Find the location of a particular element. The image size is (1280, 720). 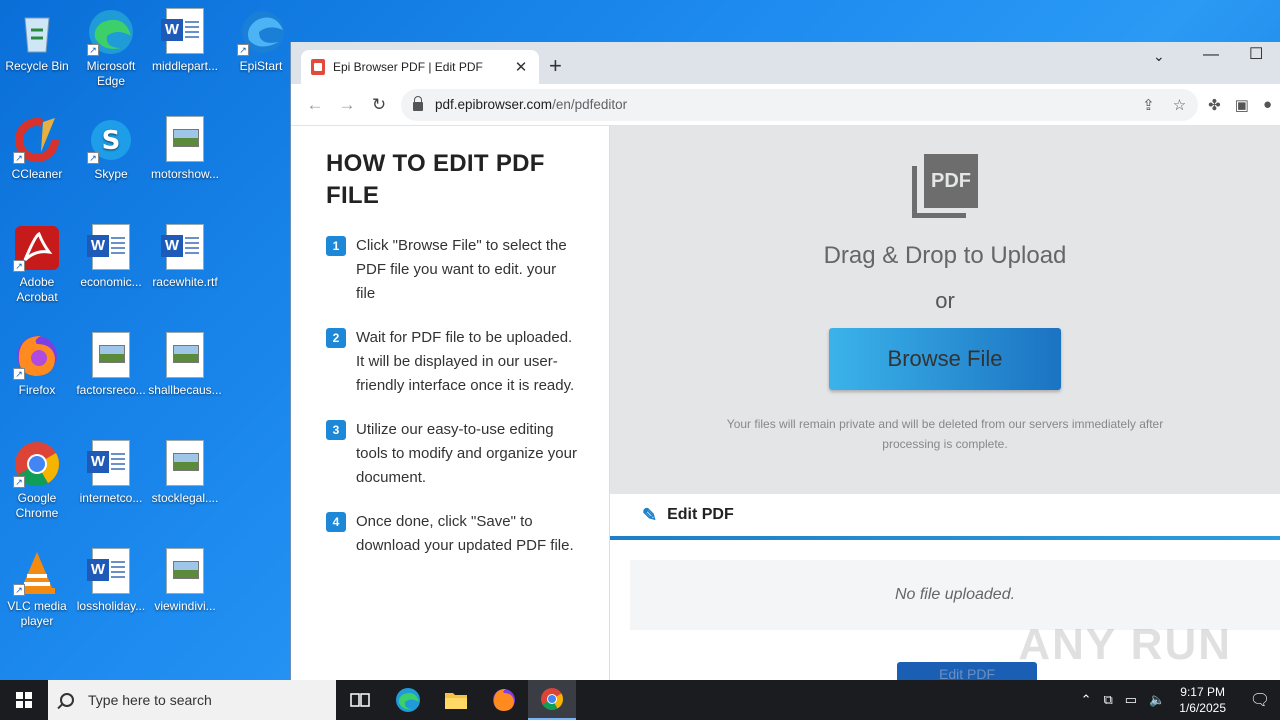

browse-file-button: Browse File is located at coordinates (945, 359).